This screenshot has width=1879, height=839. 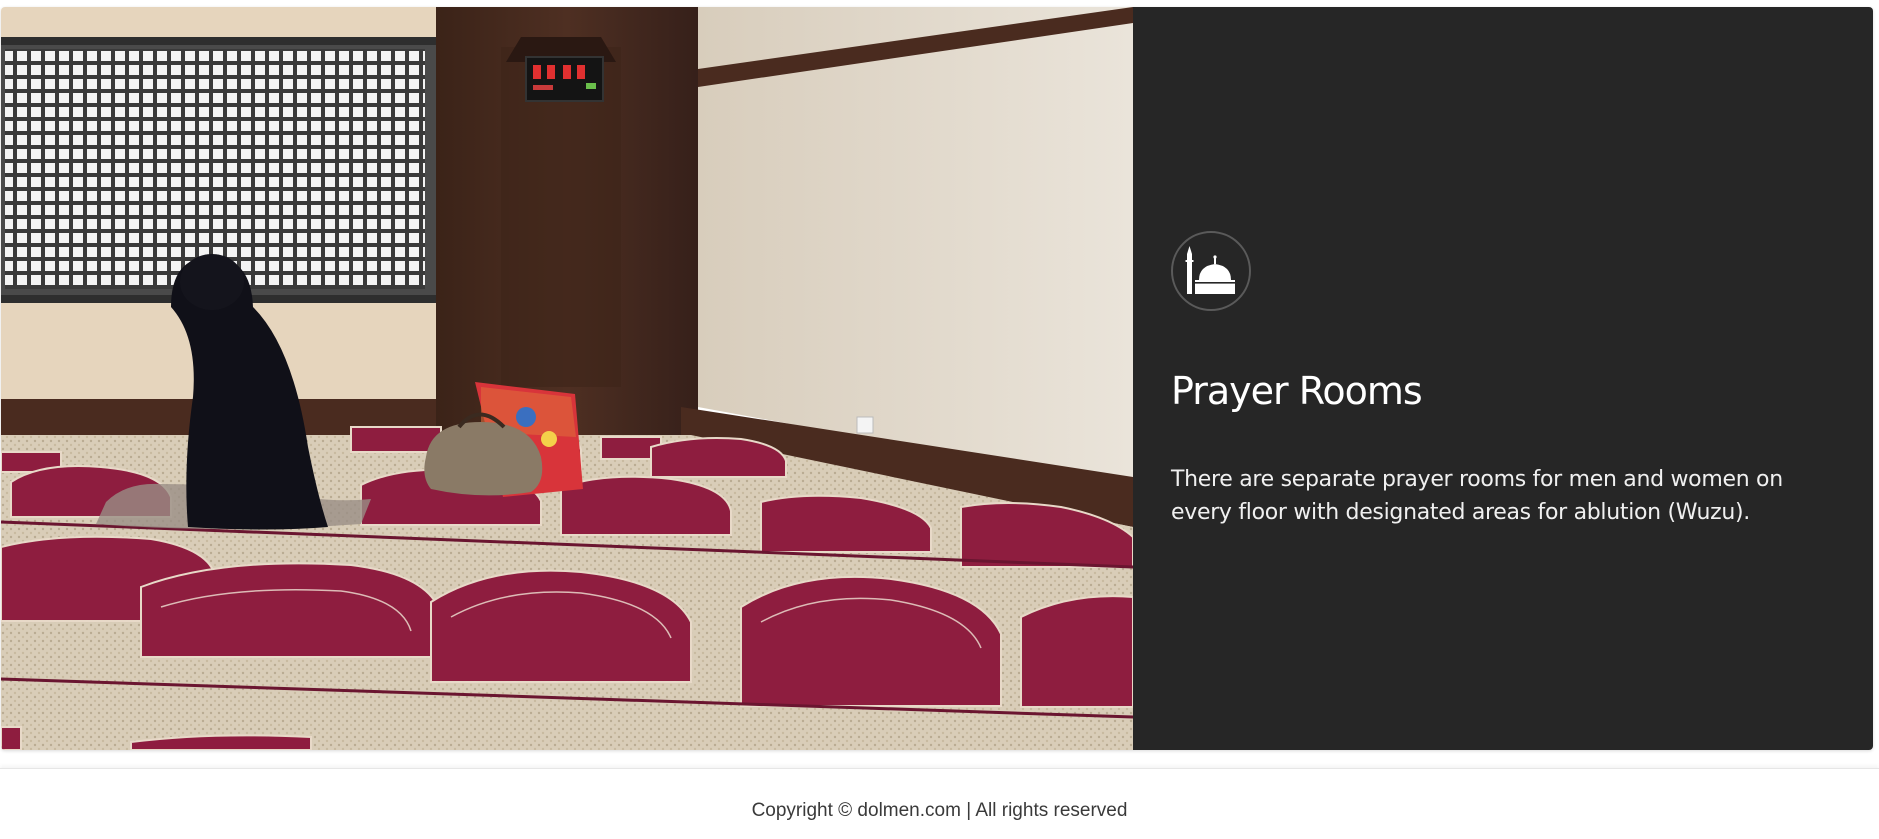 What do you see at coordinates (1211, 271) in the screenshot?
I see `mosque-icon` at bounding box center [1211, 271].